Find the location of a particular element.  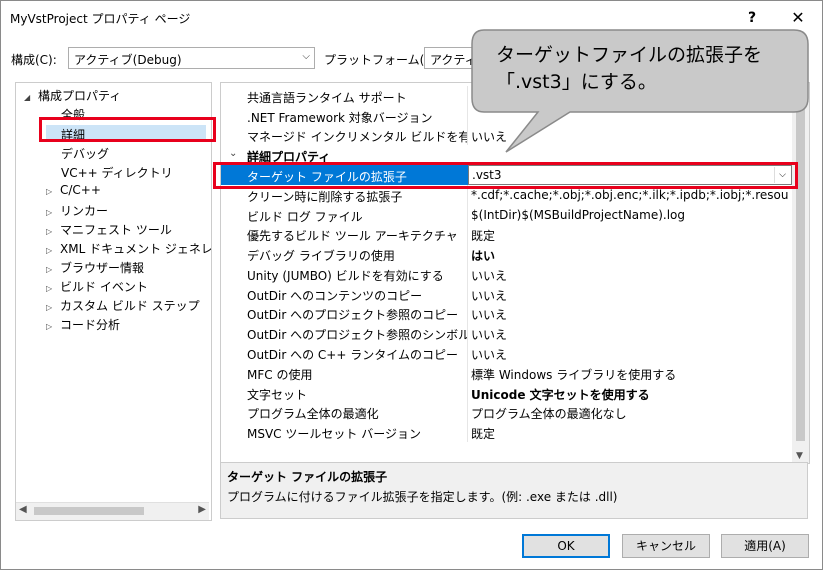

chevron-down-icon: ⌵ is located at coordinates (306, 56).